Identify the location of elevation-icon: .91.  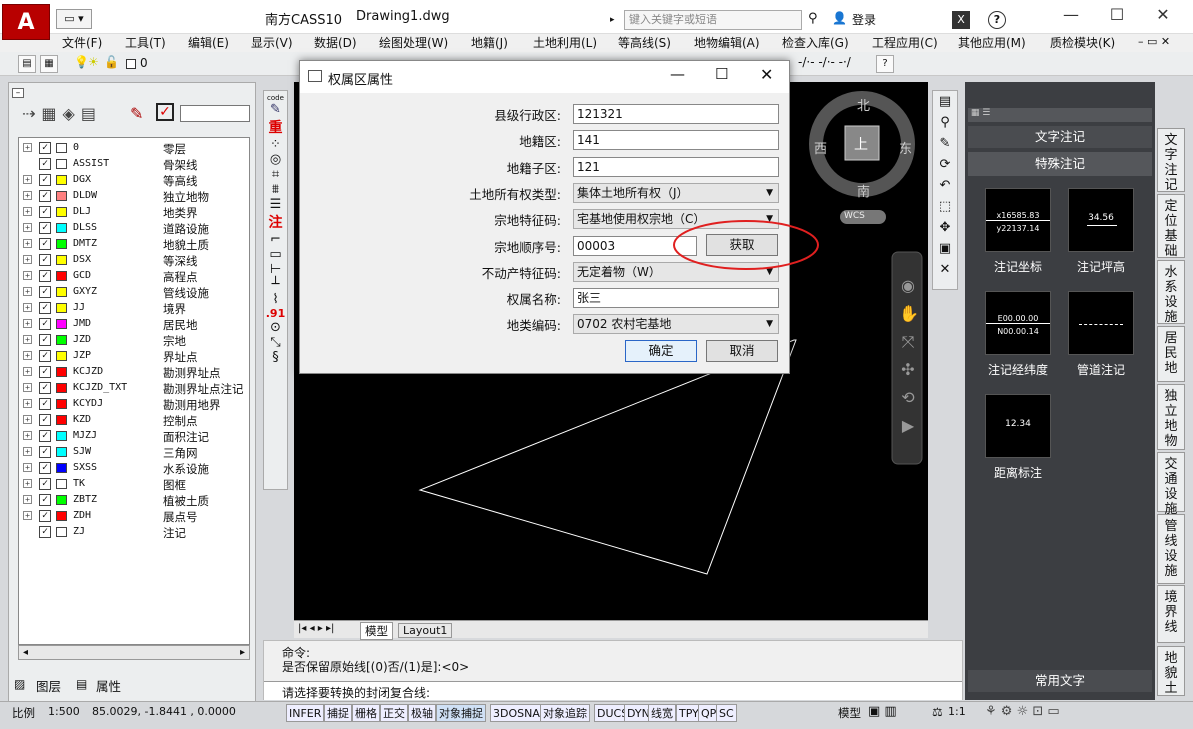
(275, 313).